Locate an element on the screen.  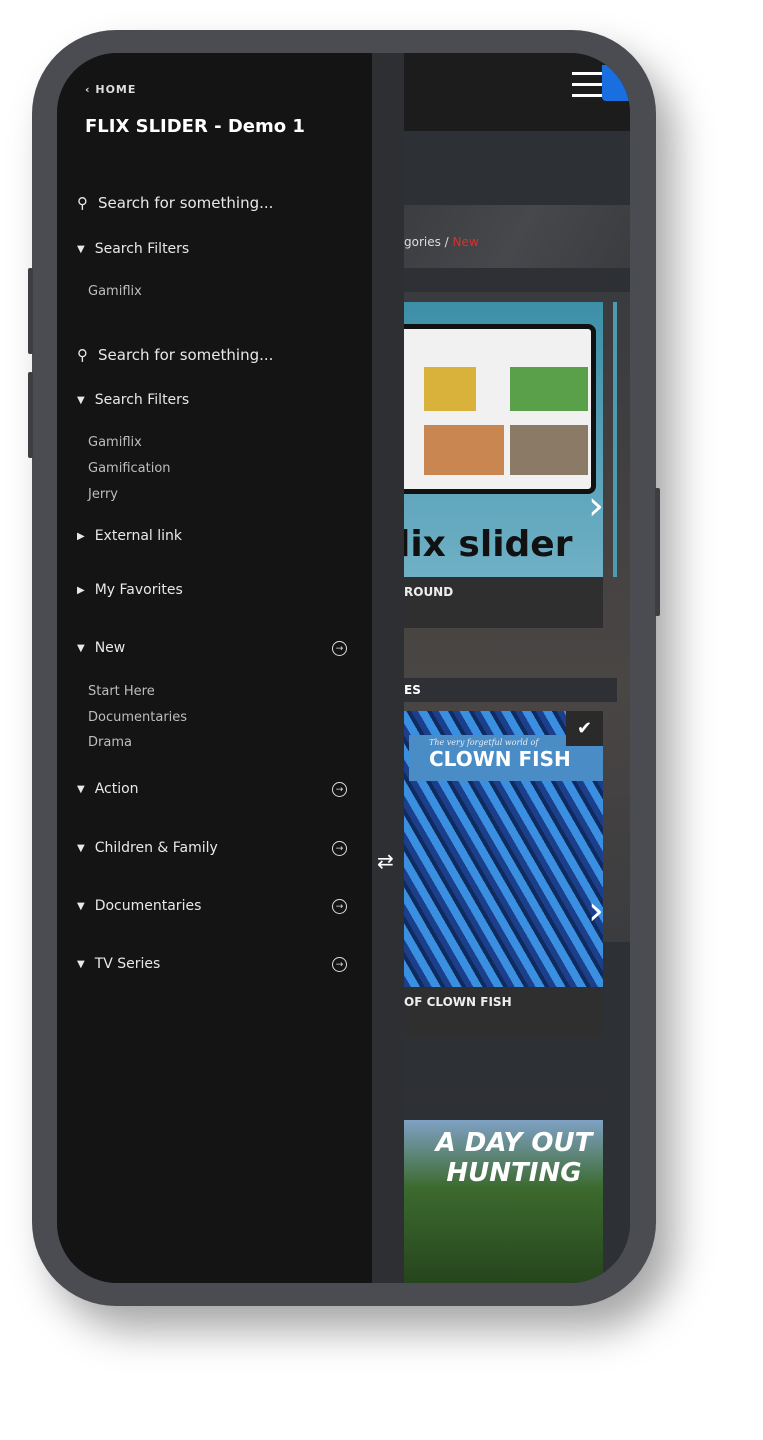
hamburger-menu-icon is located at coordinates (587, 85).